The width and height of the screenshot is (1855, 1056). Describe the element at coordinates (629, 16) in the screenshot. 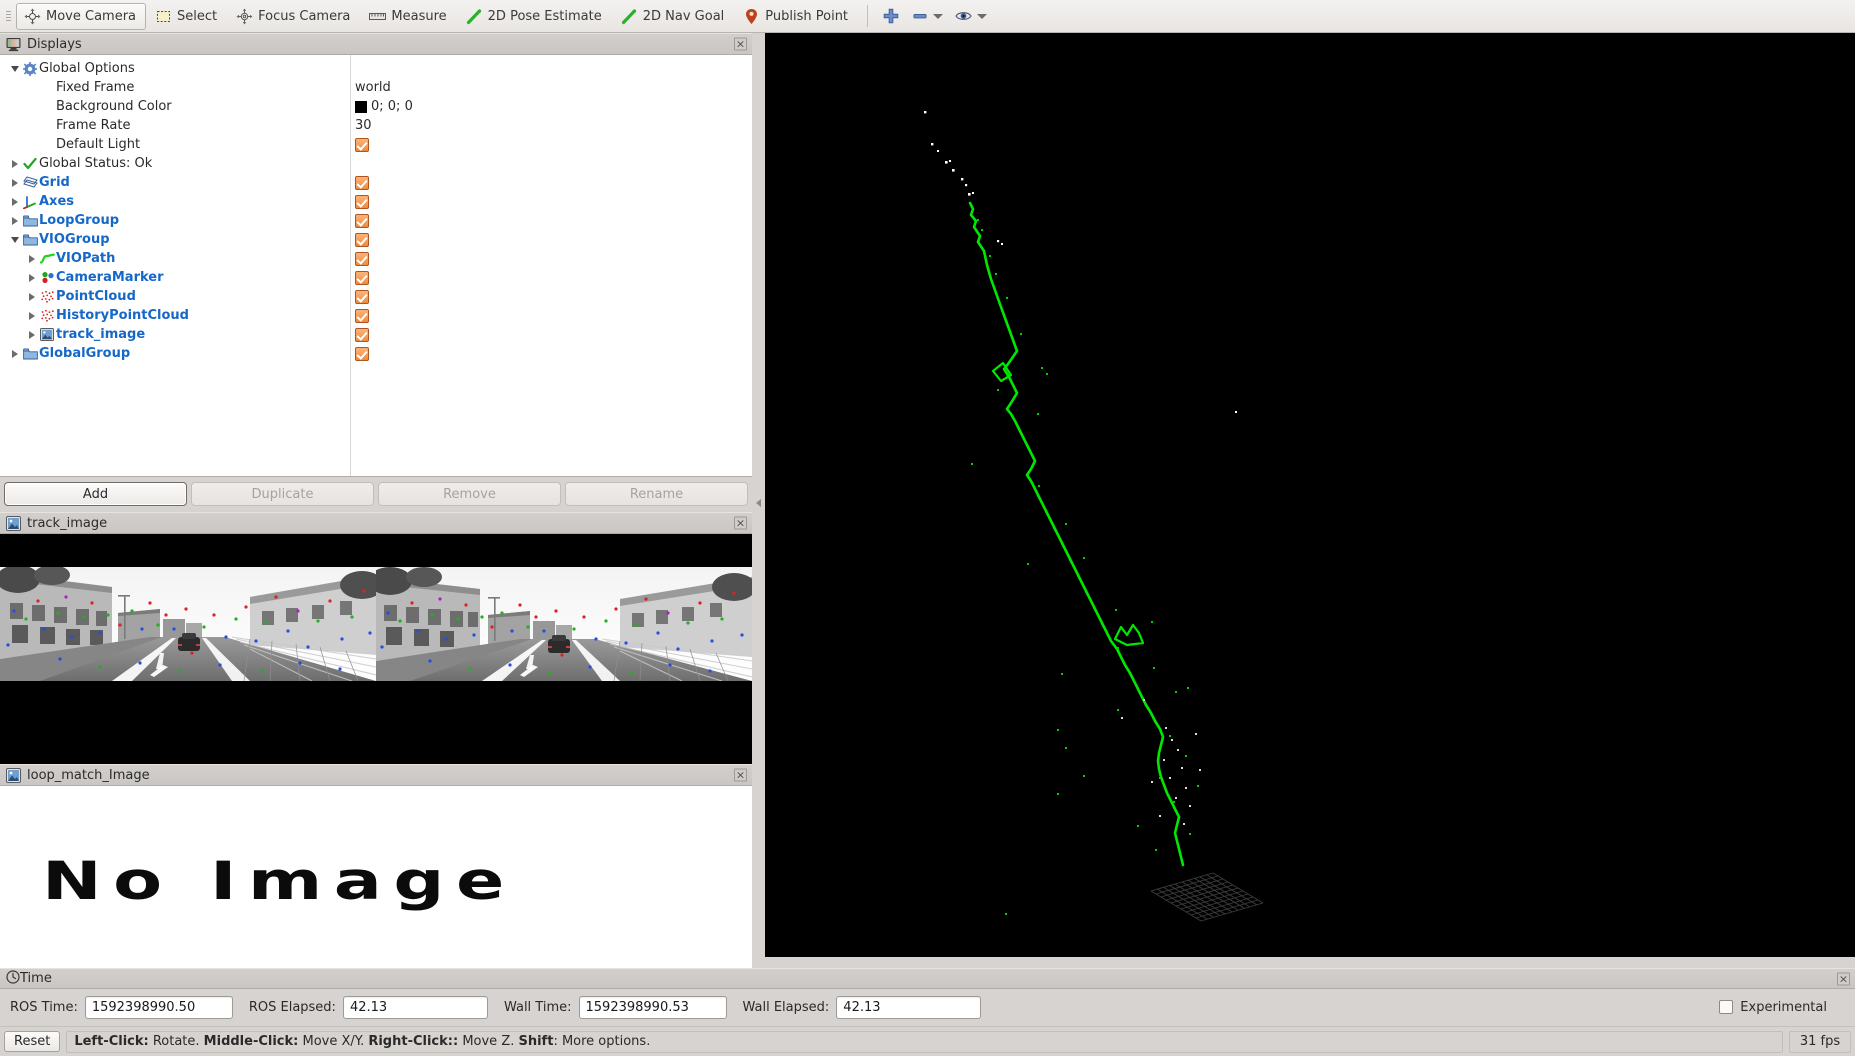

I see `nav-goal-icon` at that location.